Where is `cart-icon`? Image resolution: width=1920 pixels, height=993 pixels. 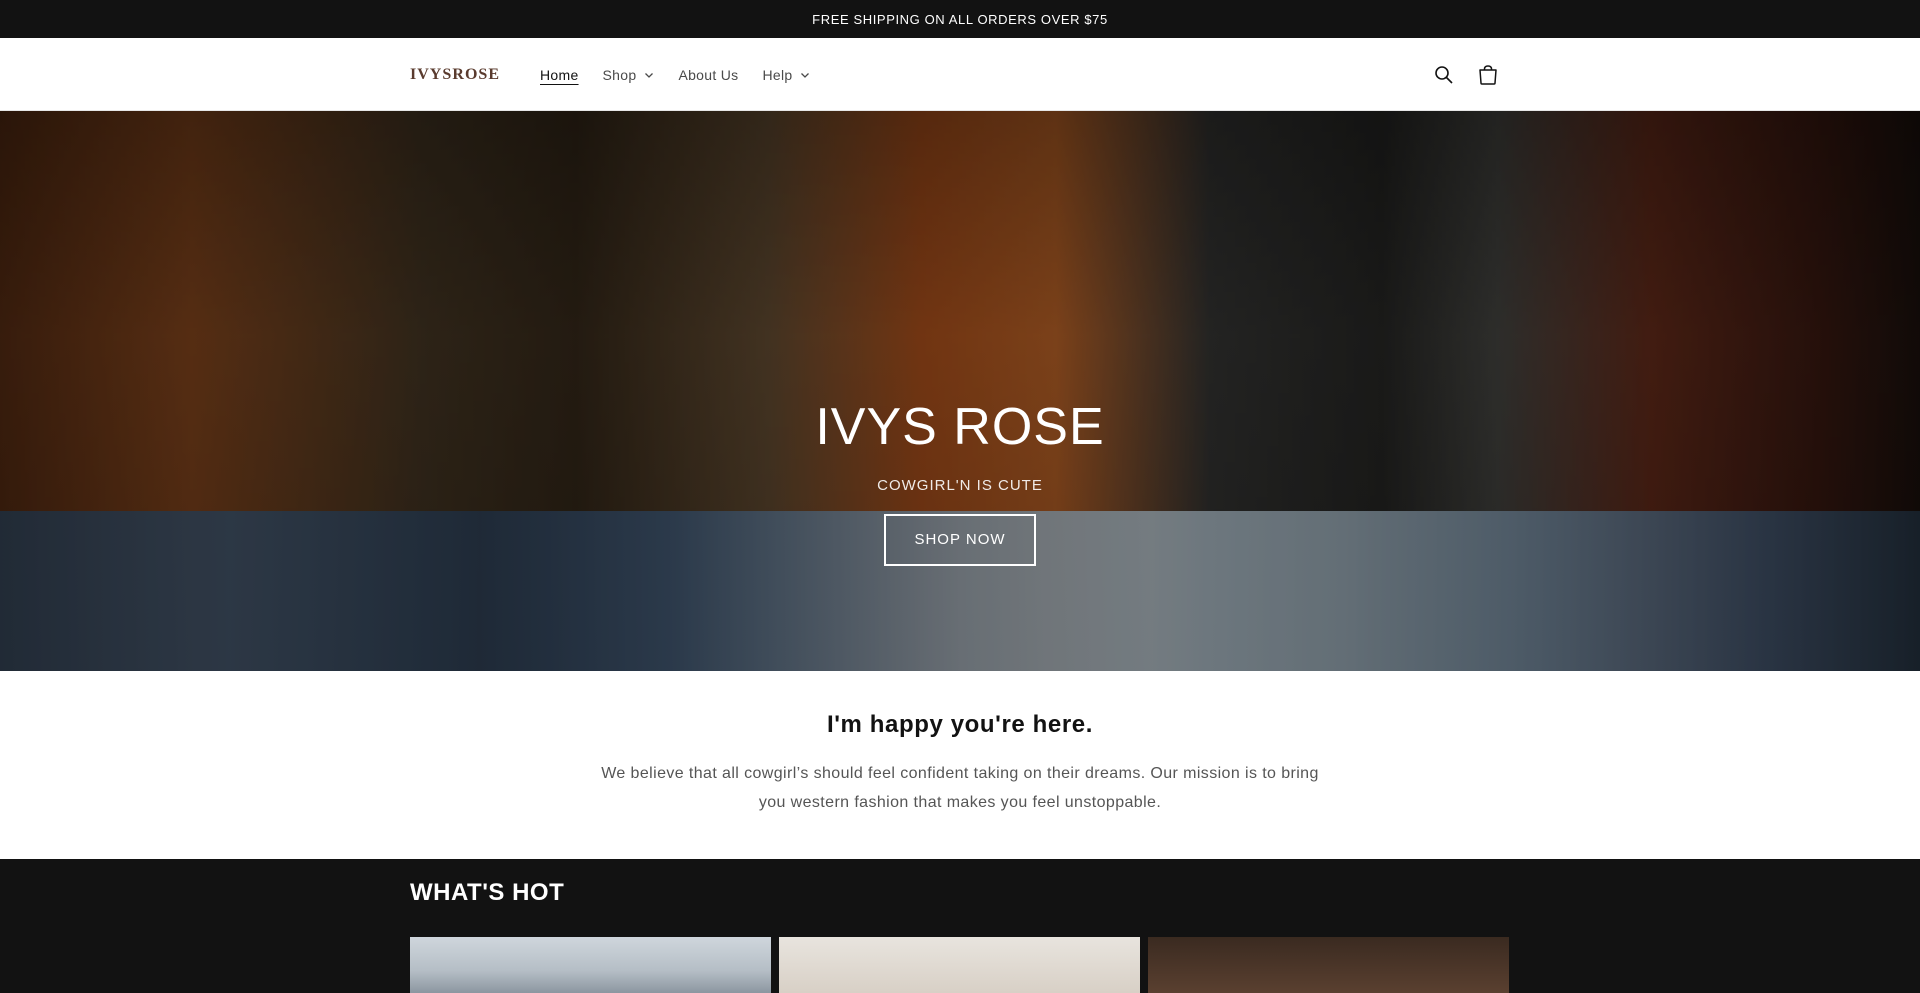
cart-icon is located at coordinates (1488, 74).